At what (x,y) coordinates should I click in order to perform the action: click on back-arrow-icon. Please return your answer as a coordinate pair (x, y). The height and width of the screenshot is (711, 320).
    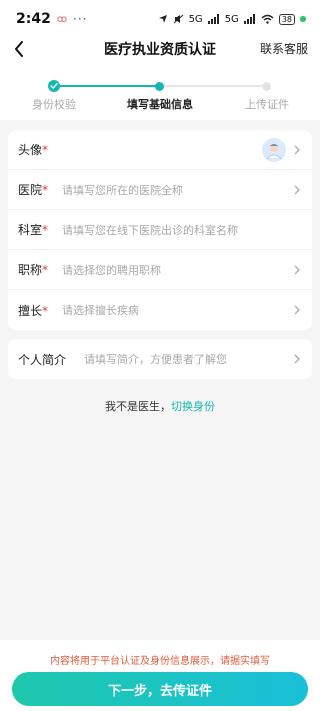
    Looking at the image, I should click on (19, 49).